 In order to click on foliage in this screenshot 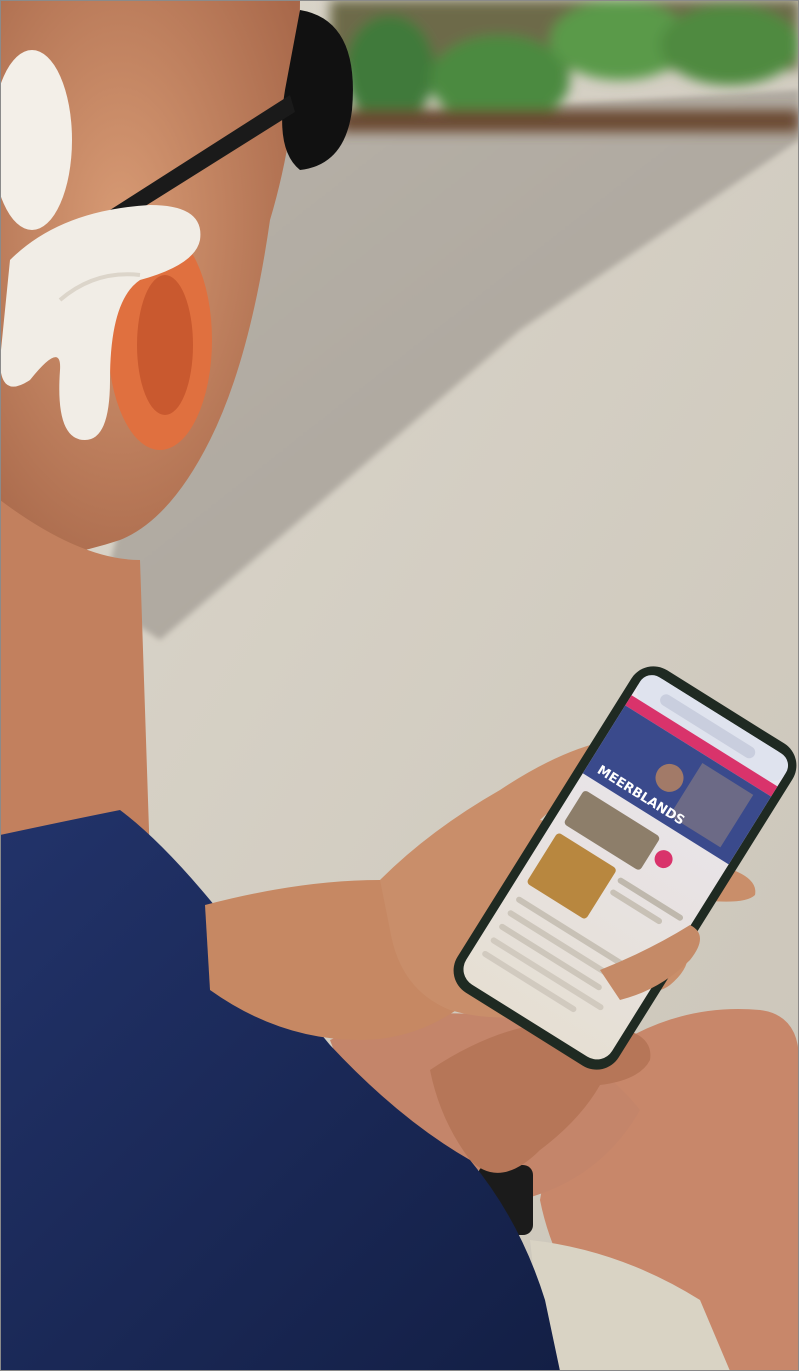, I will do `click(564, 66)`.